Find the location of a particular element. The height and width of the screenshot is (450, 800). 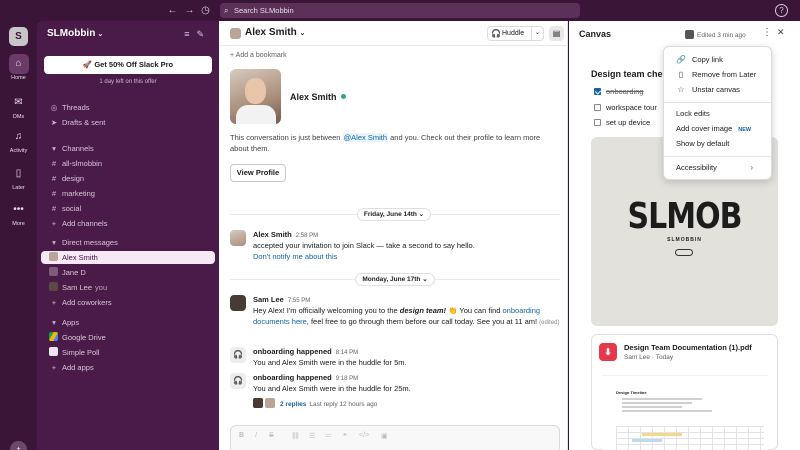

you-label: you is located at coordinates (101, 287).